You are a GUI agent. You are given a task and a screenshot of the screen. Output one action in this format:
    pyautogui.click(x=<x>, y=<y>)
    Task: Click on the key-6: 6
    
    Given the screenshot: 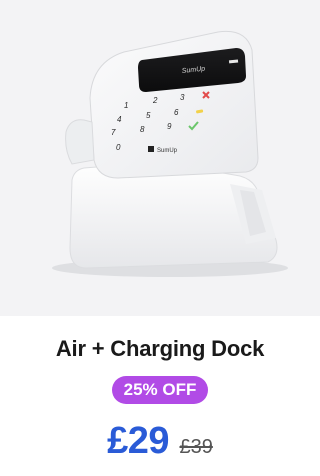 What is the action you would take?
    pyautogui.click(x=176, y=112)
    